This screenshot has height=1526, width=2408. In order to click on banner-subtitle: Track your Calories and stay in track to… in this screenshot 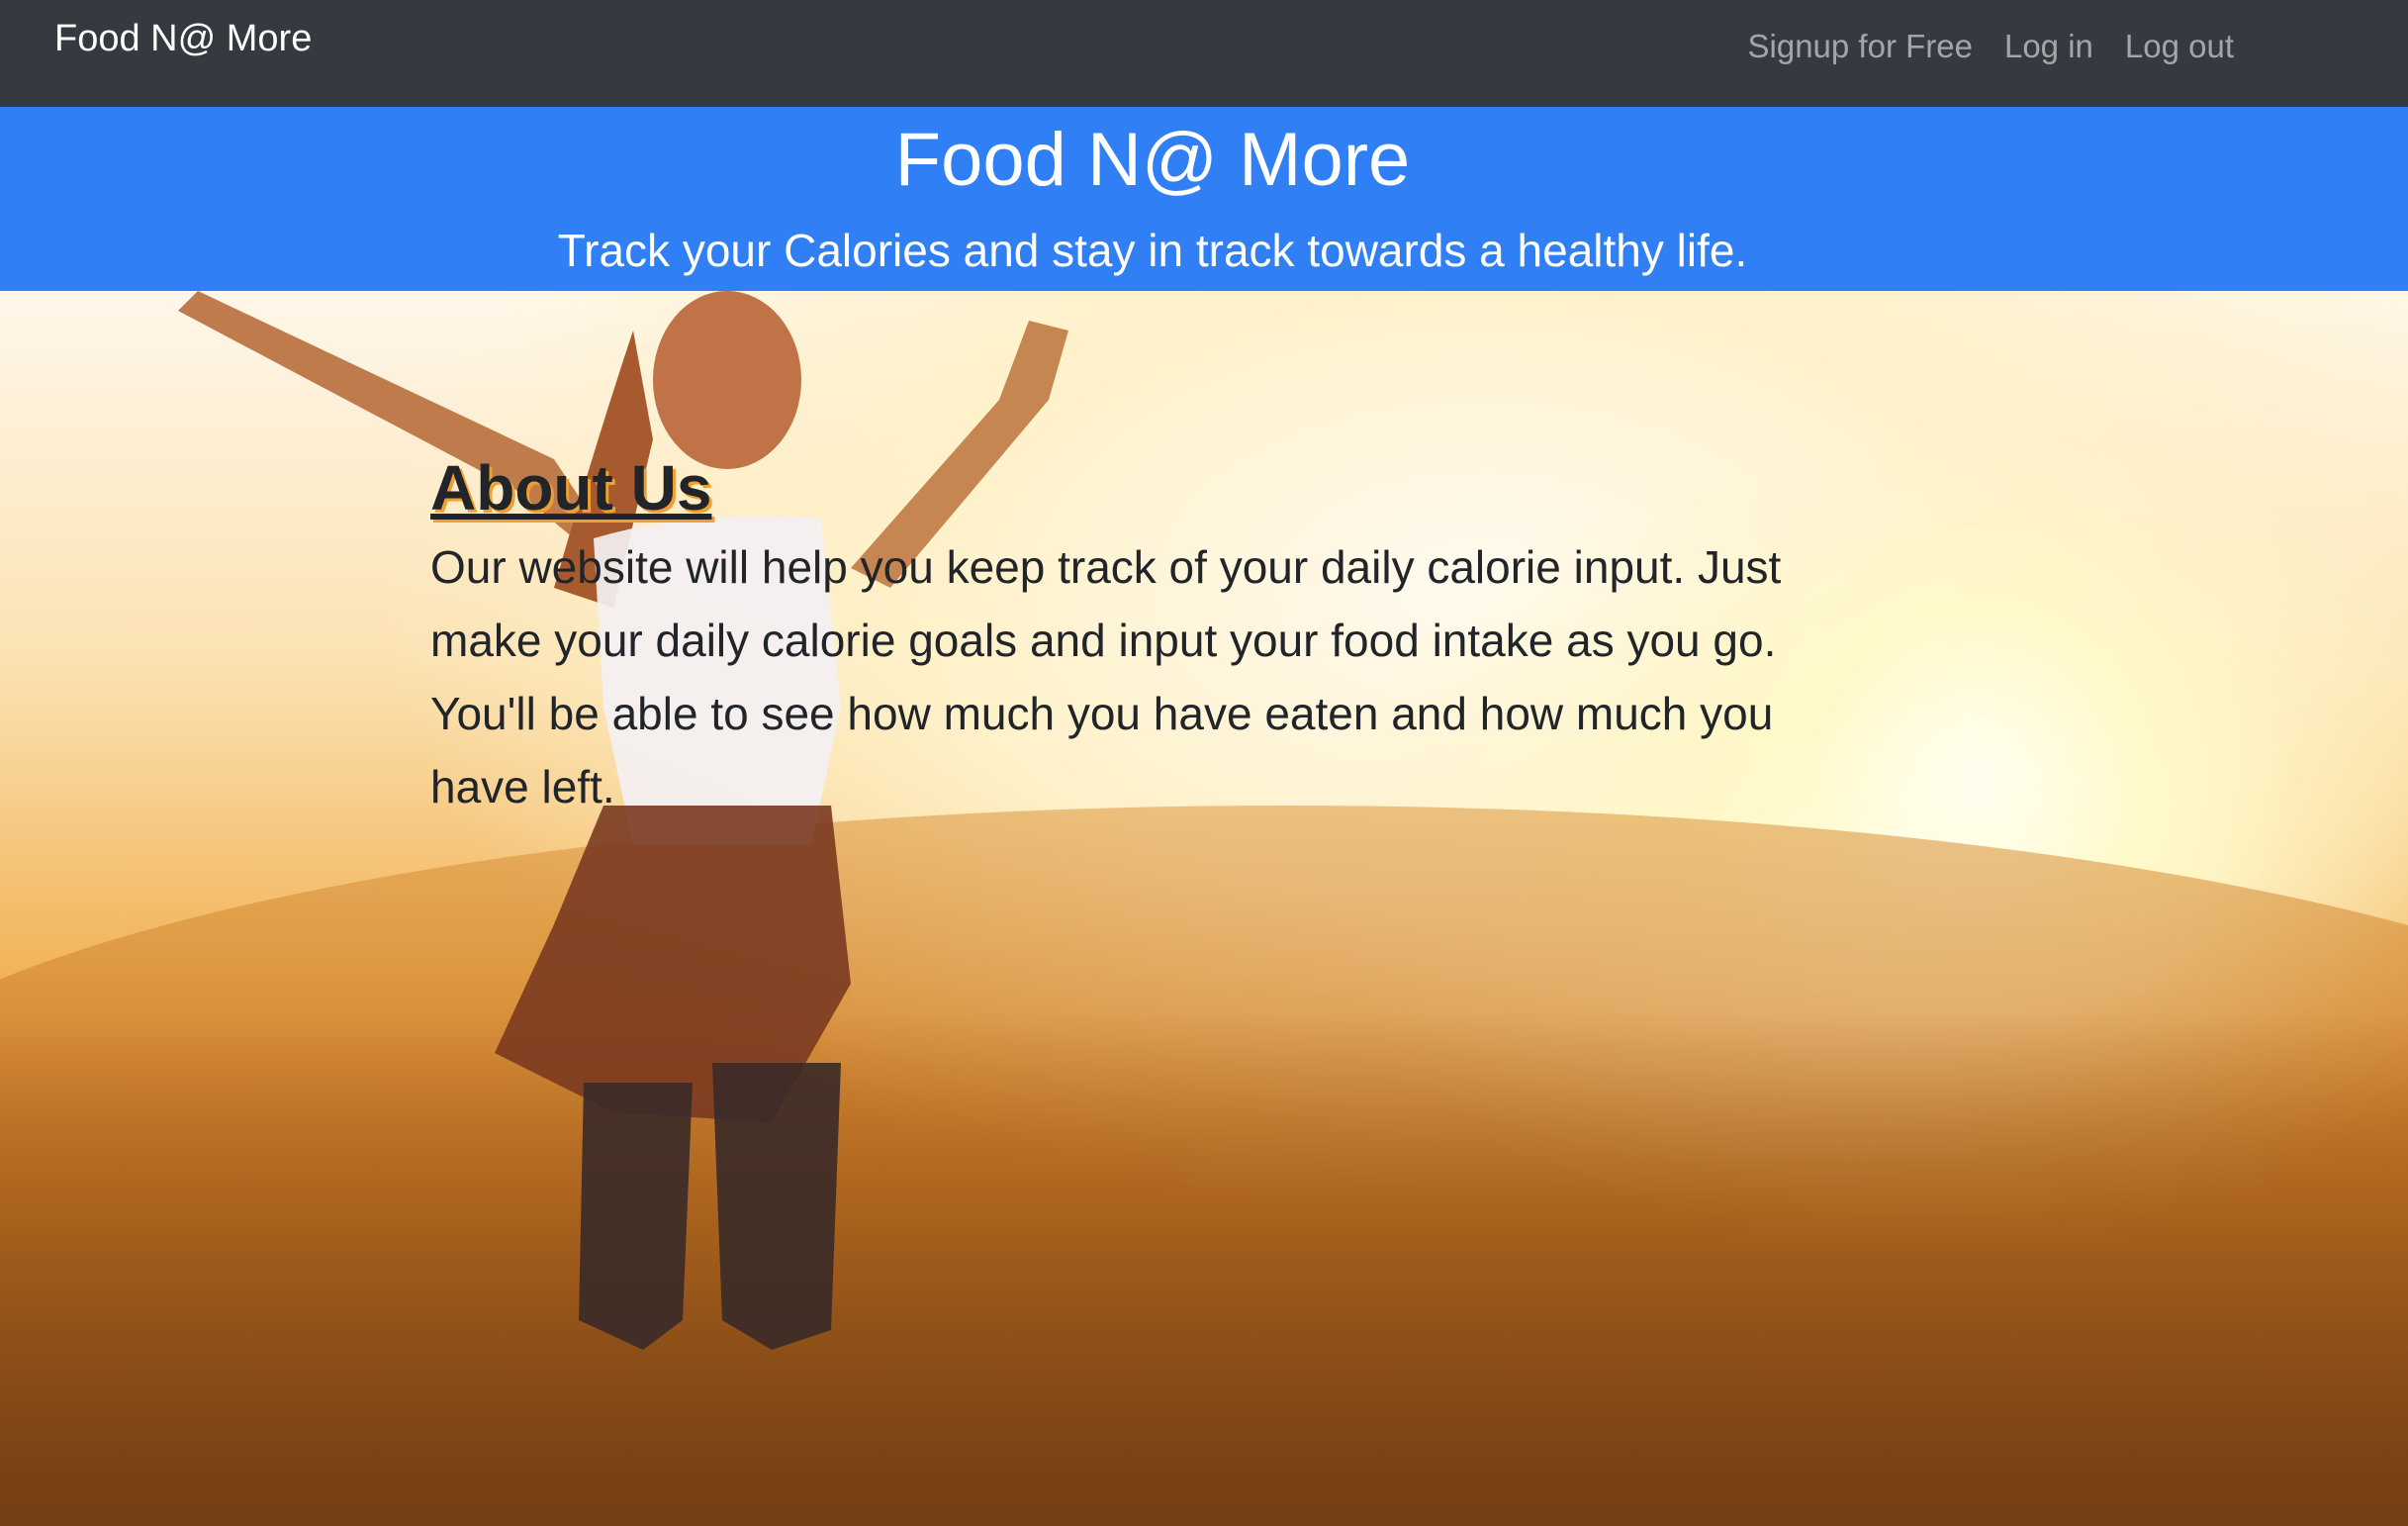, I will do `click(1152, 250)`.